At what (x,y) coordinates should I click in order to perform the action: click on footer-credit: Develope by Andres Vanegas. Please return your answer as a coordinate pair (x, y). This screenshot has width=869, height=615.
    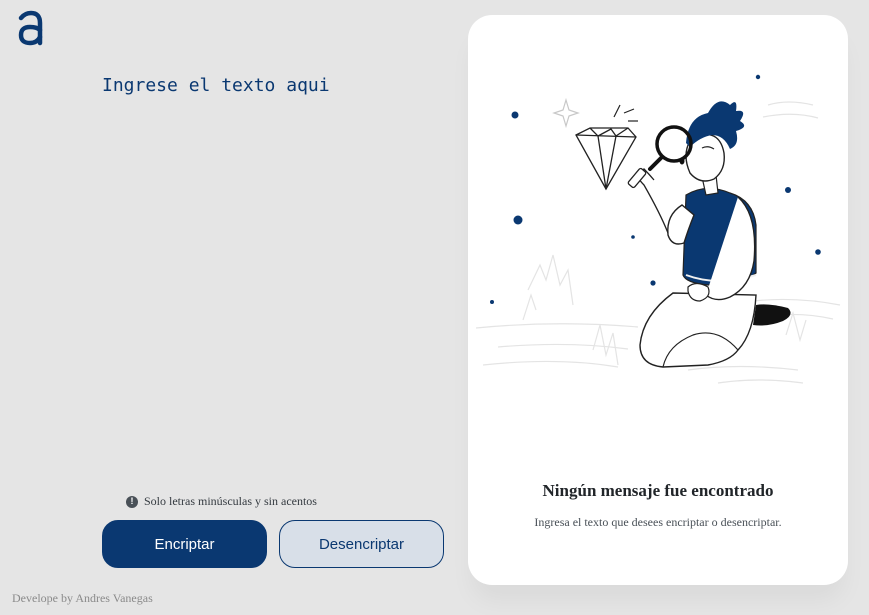
    Looking at the image, I should click on (82, 598).